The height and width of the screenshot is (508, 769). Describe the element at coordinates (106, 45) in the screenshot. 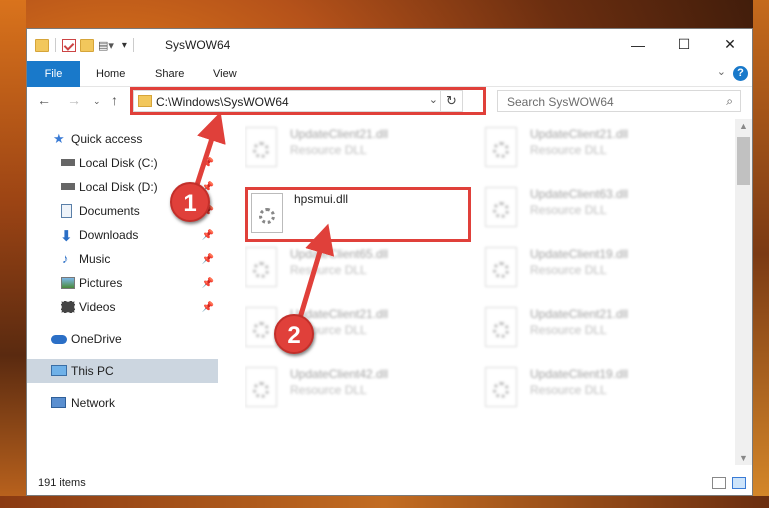

I see `customize-toolbar-icon: ▤▾` at that location.